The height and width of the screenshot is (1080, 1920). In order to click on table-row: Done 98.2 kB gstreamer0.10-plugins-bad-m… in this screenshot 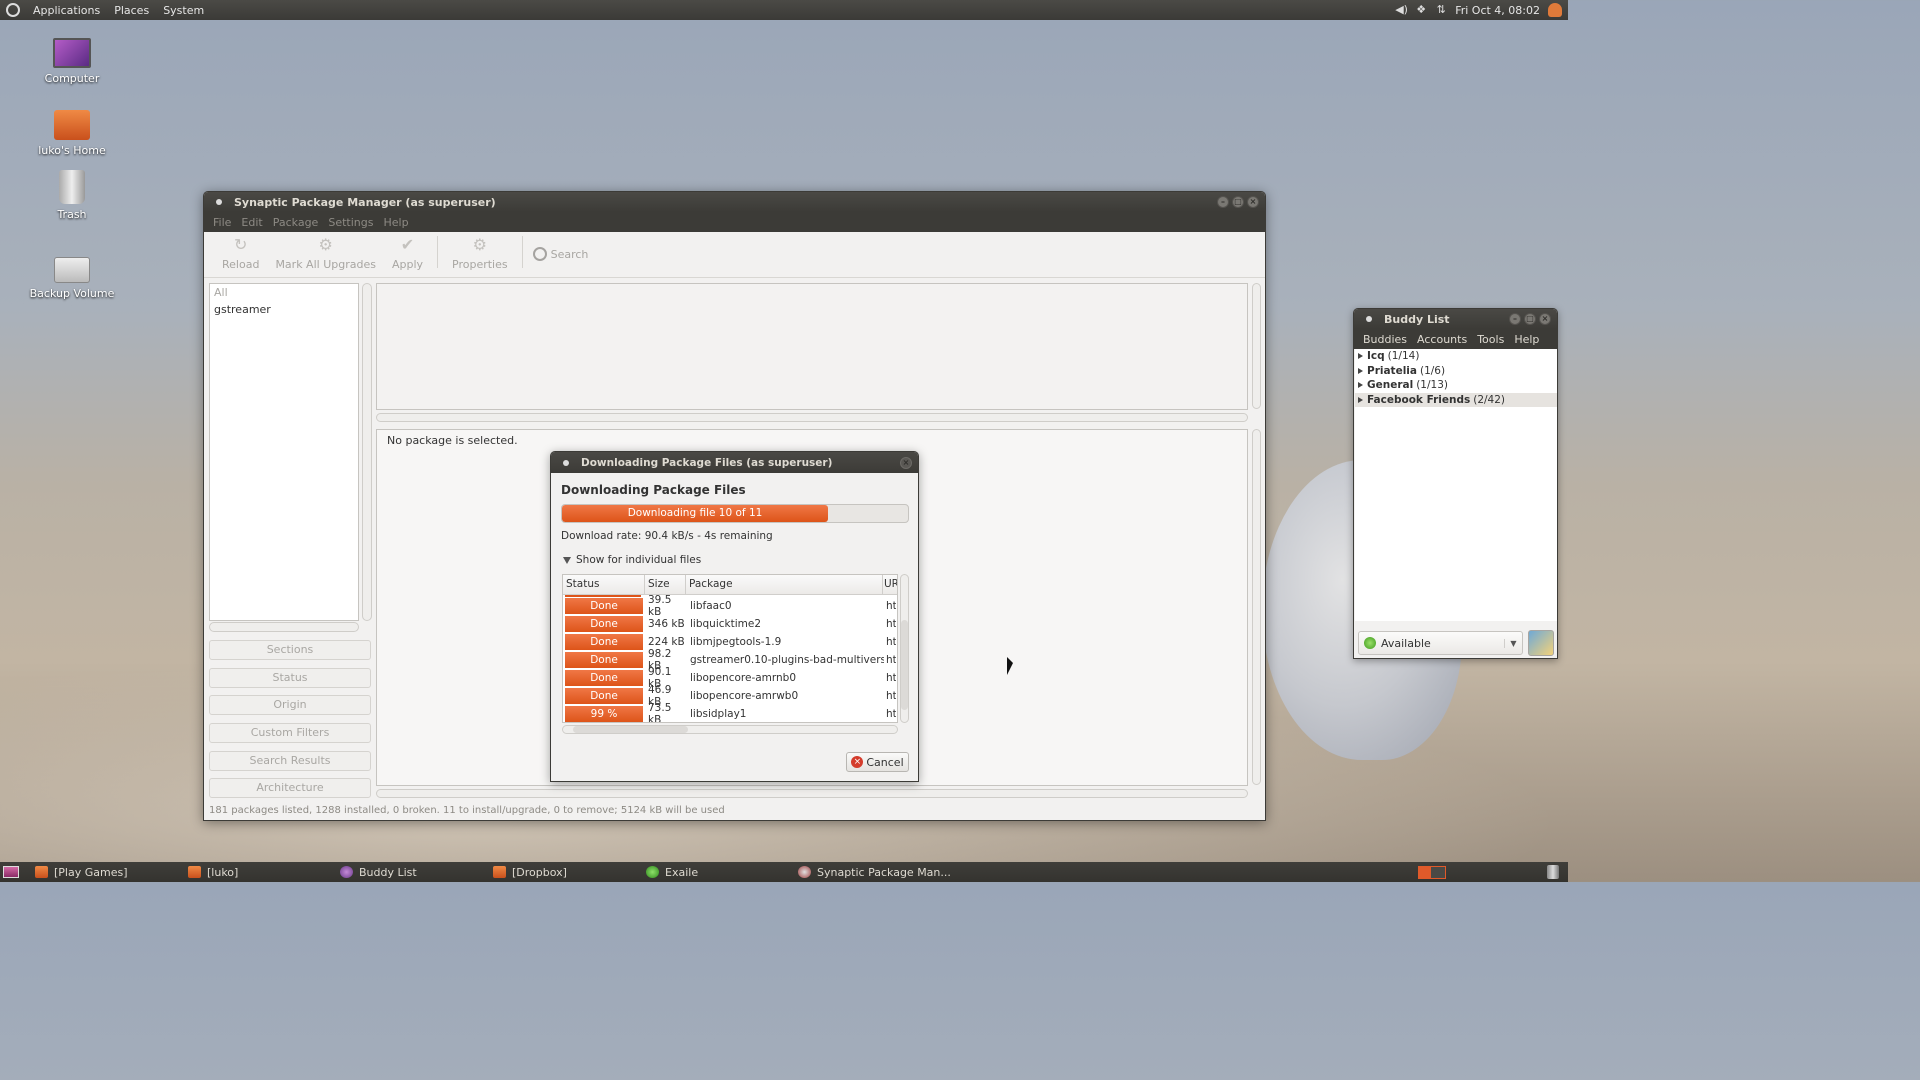, I will do `click(730, 660)`.